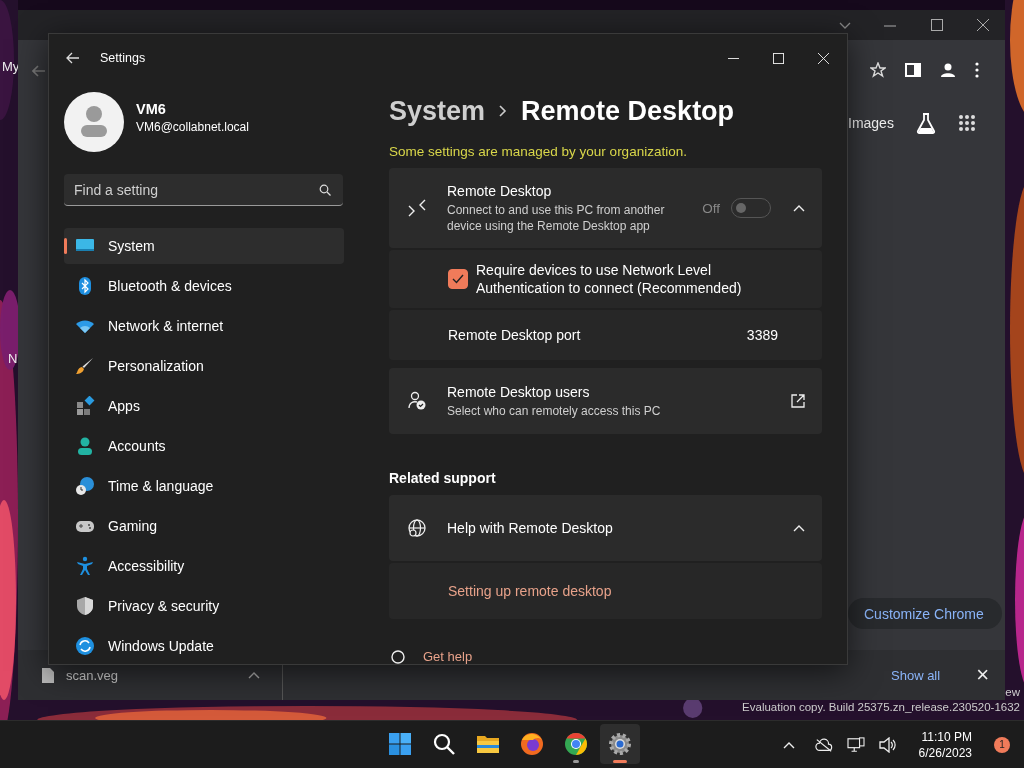 This screenshot has width=1024, height=768. Describe the element at coordinates (204, 526) in the screenshot. I see `nav-item: Gaming` at that location.